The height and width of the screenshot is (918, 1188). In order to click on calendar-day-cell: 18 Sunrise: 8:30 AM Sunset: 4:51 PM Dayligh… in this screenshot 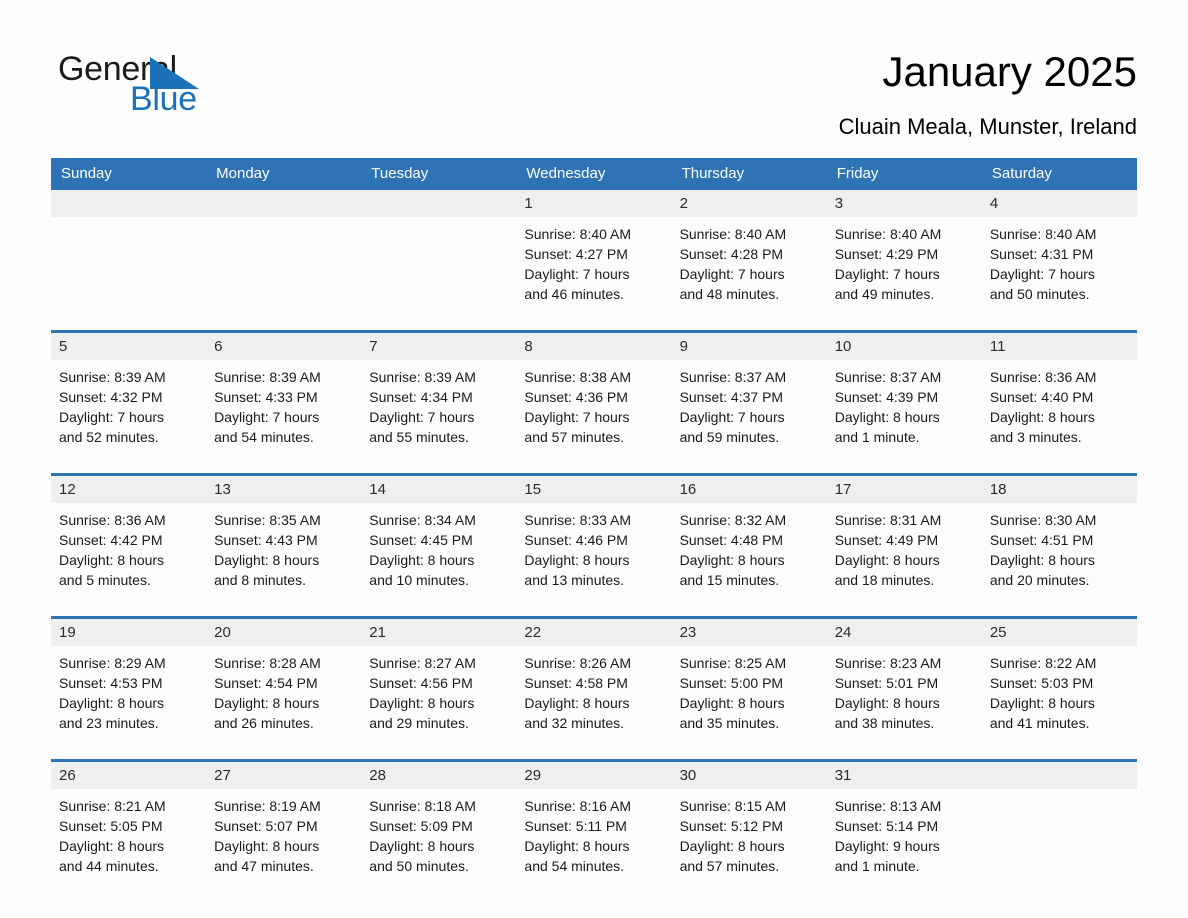, I will do `click(1059, 540)`.